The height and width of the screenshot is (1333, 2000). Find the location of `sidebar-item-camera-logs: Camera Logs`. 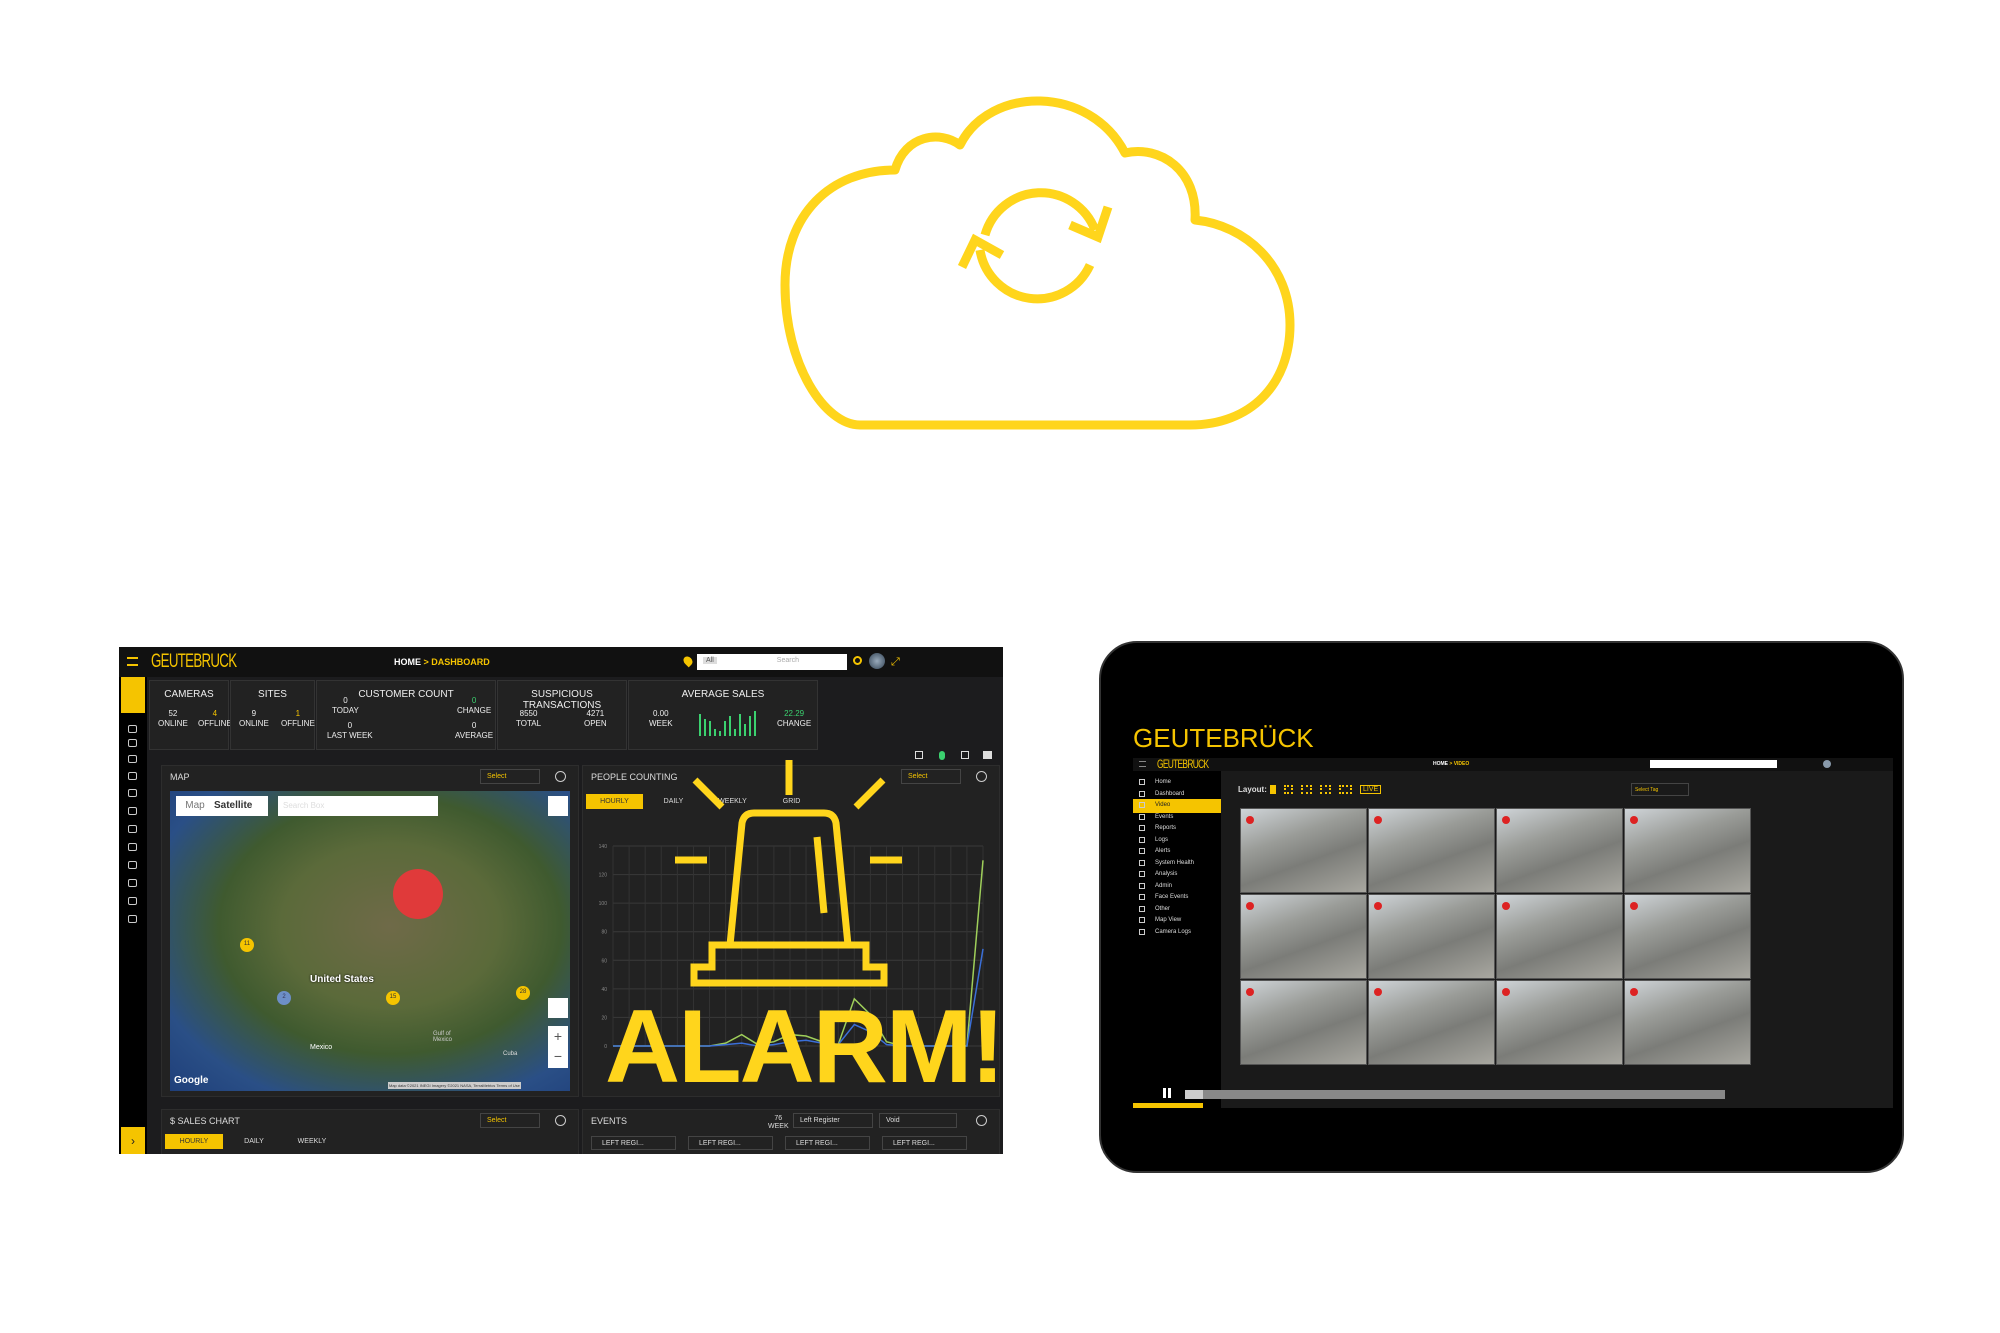

sidebar-item-camera-logs: Camera Logs is located at coordinates (1177, 933).